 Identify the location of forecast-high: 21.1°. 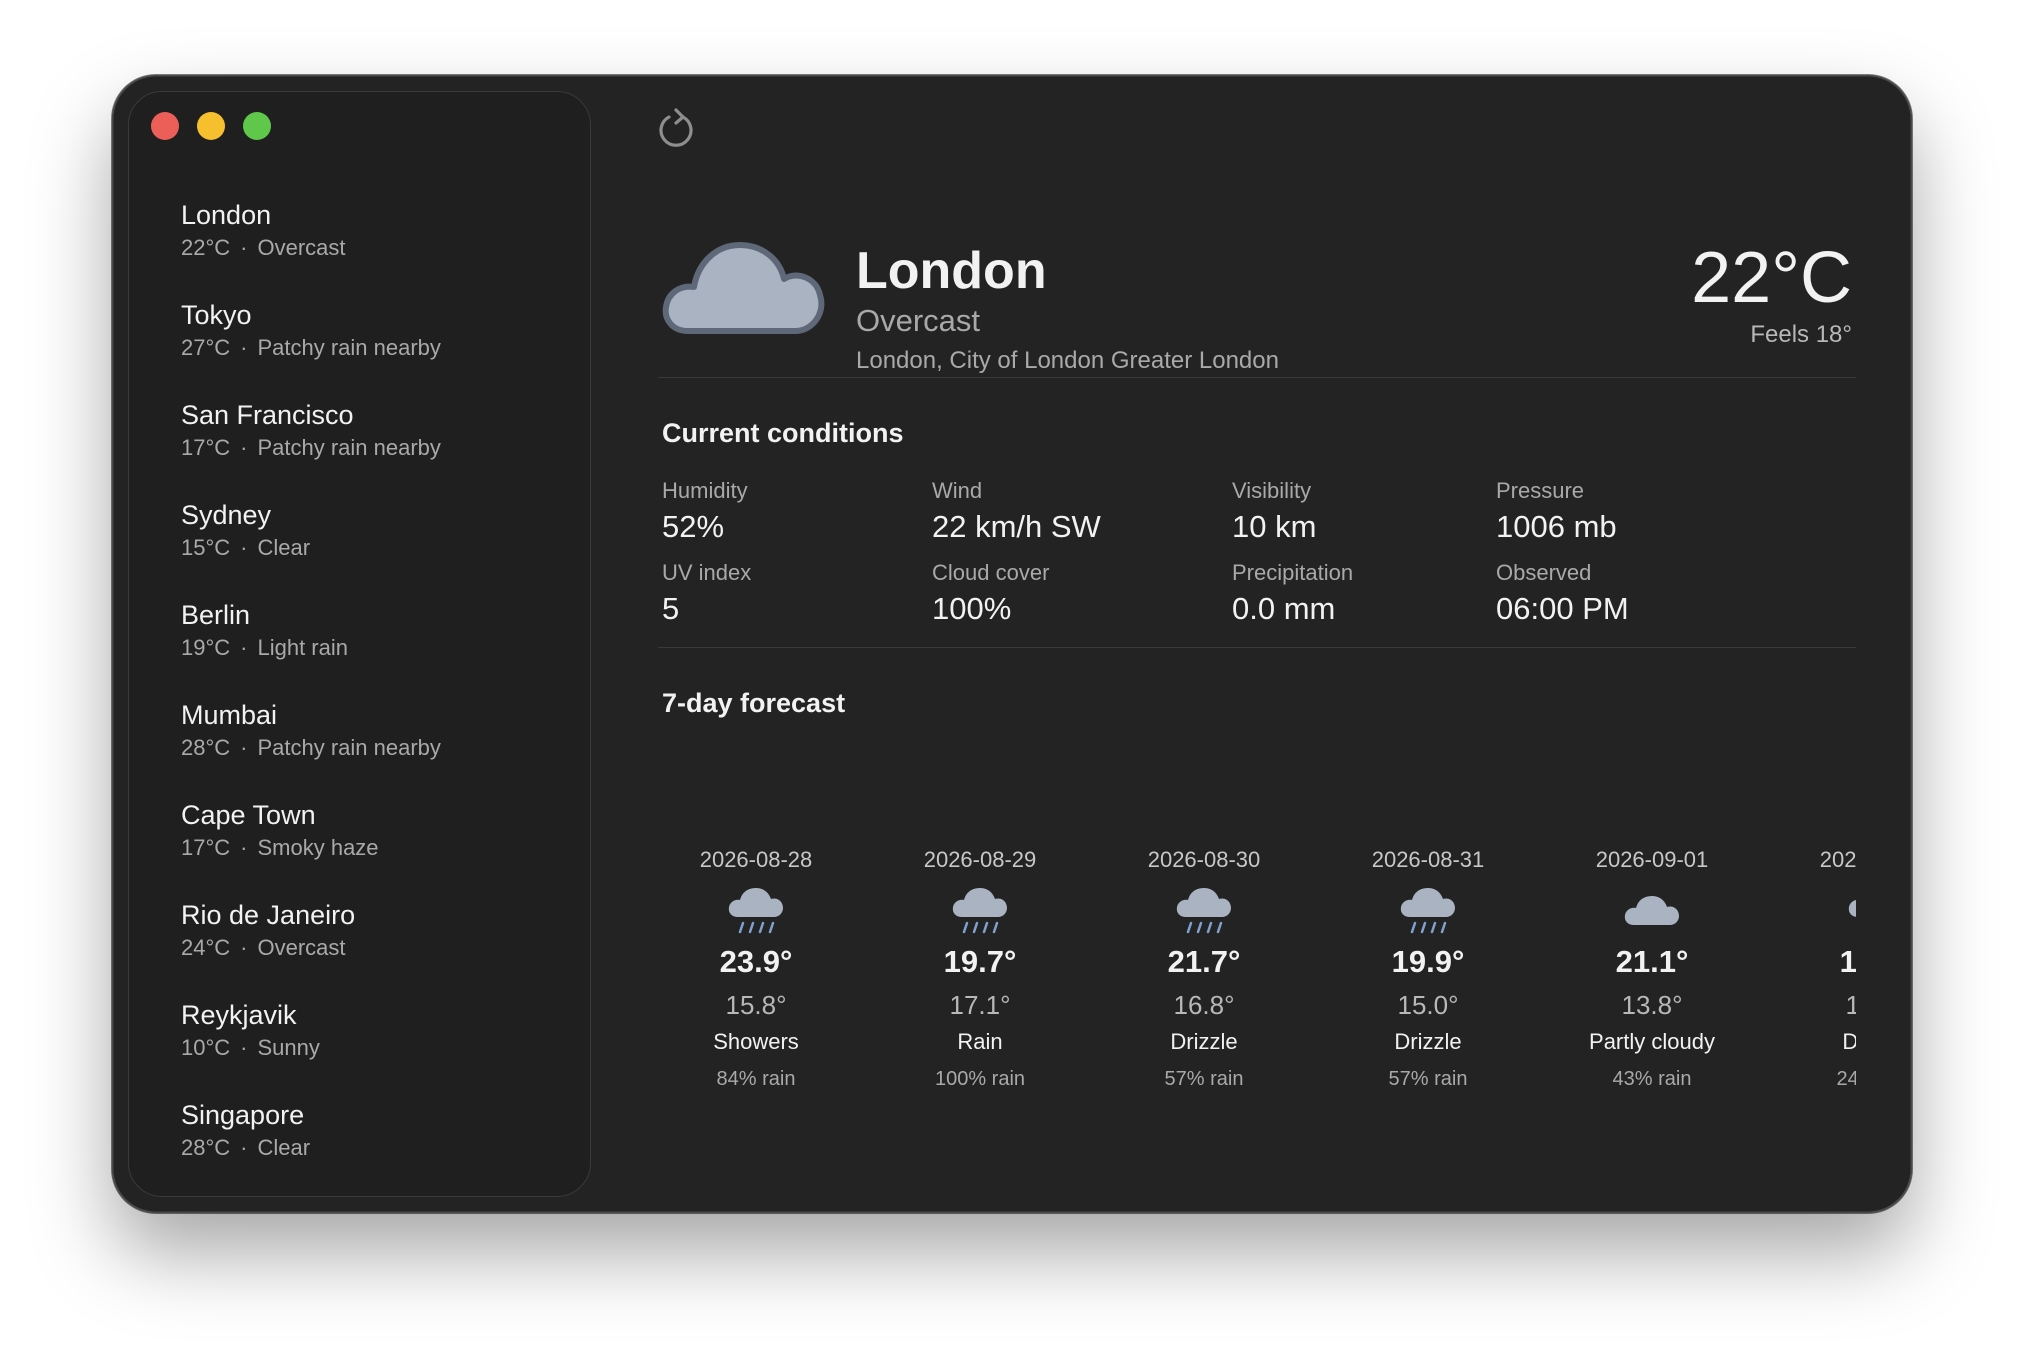
(1652, 961).